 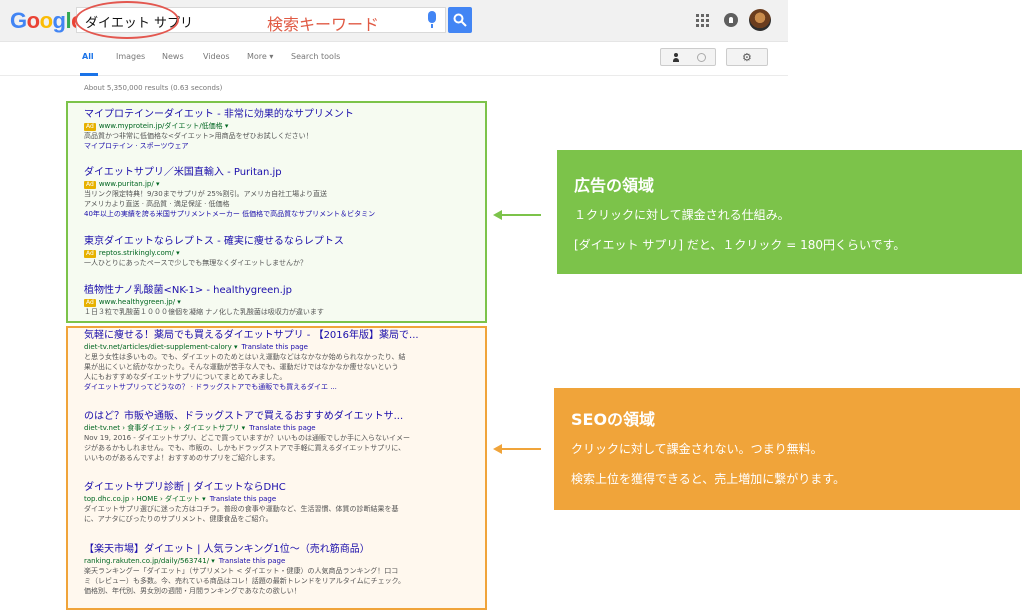 What do you see at coordinates (198, 136) in the screenshot?
I see `ad-snippet: 高品質かつ非常に低価格な<ダイエット>用商品をぜひお試しください！` at bounding box center [198, 136].